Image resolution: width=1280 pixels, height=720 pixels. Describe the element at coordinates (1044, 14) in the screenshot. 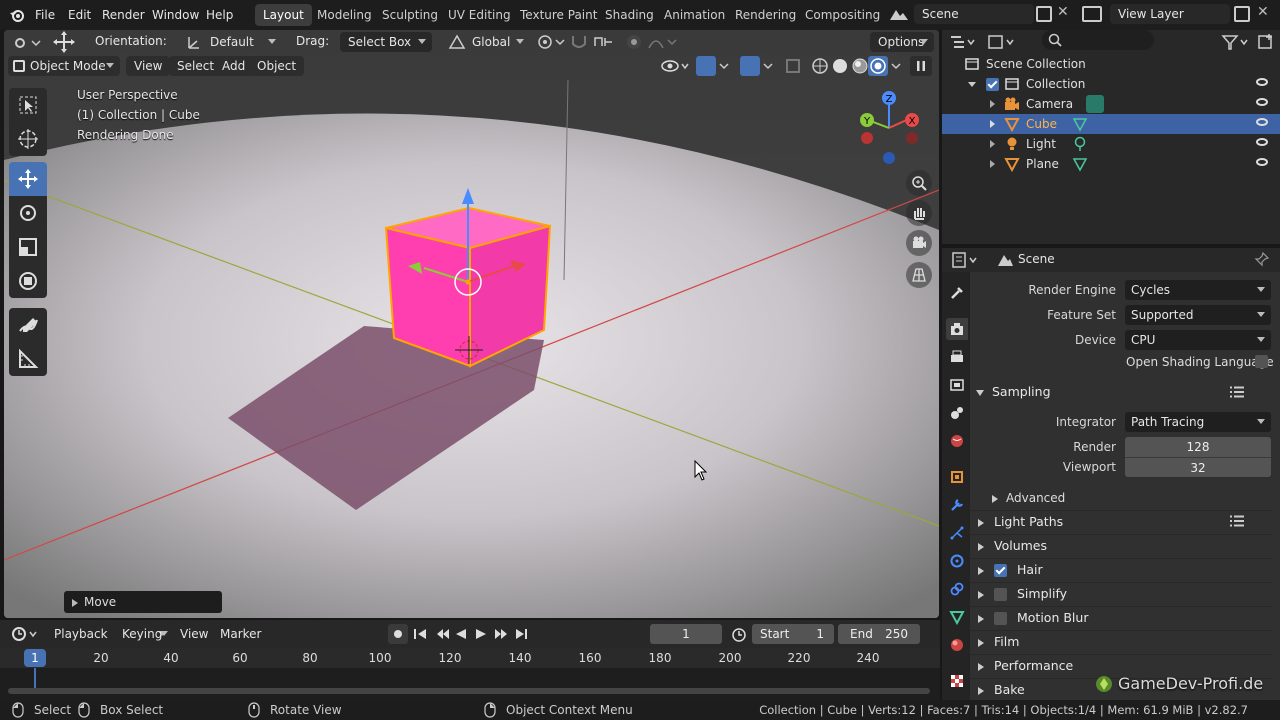

I see `new-scene-icon` at that location.